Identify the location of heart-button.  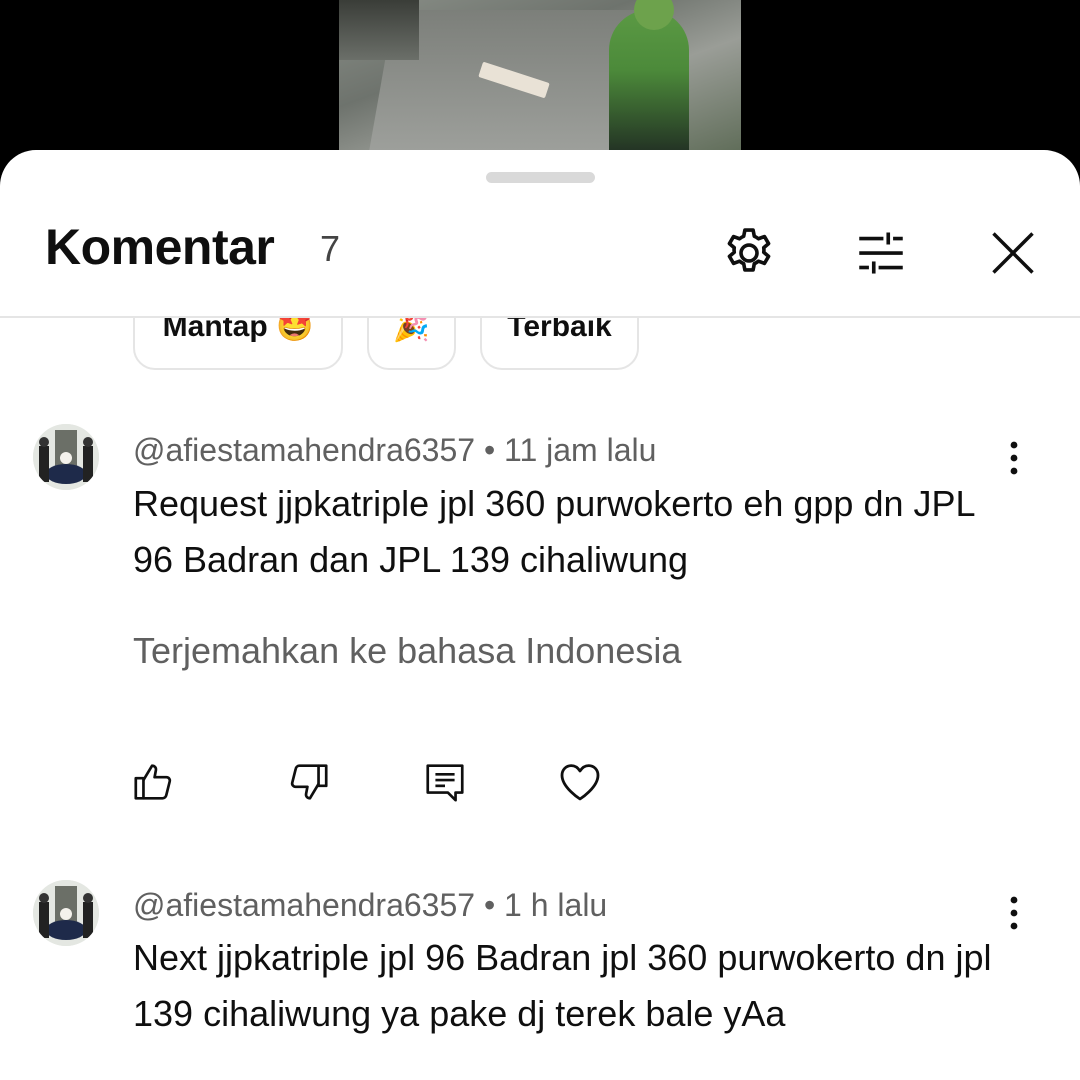
(580, 782).